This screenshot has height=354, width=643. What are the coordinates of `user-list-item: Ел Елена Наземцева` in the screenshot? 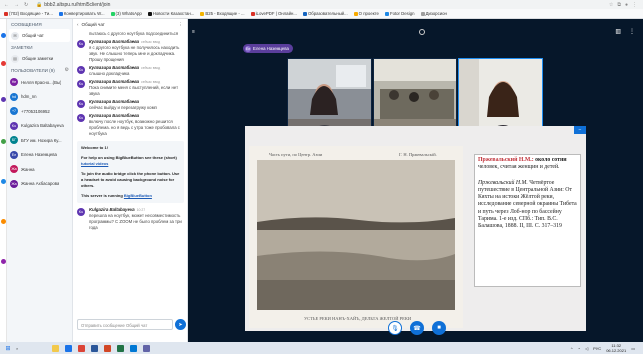 It's located at (39, 155).